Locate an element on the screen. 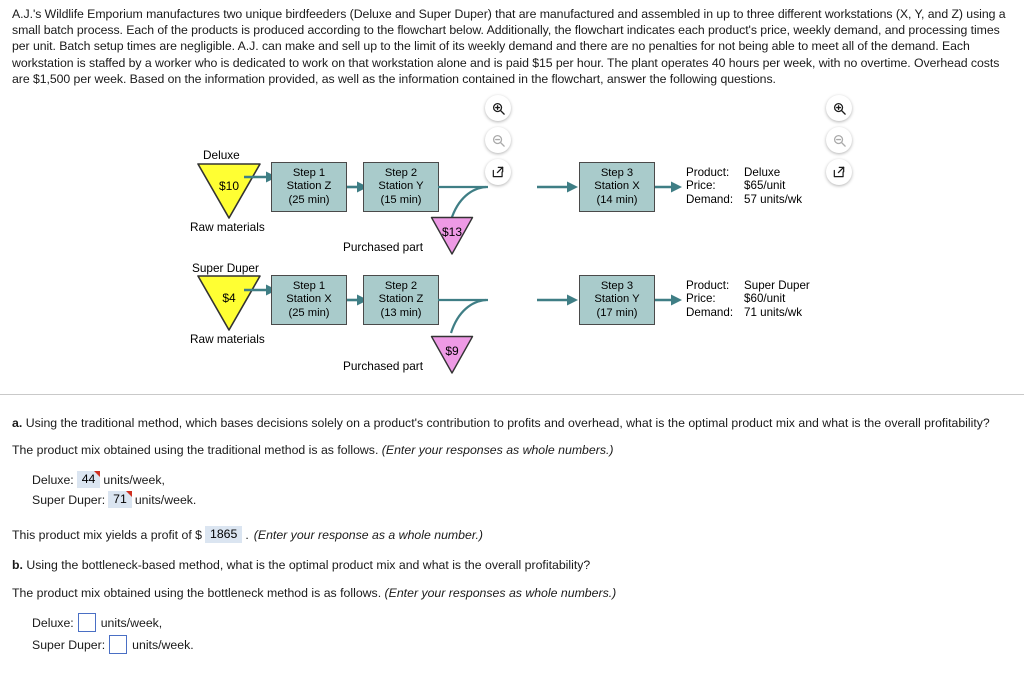  row1-step1-box: Step 1 Station Z (25 min) is located at coordinates (309, 187).